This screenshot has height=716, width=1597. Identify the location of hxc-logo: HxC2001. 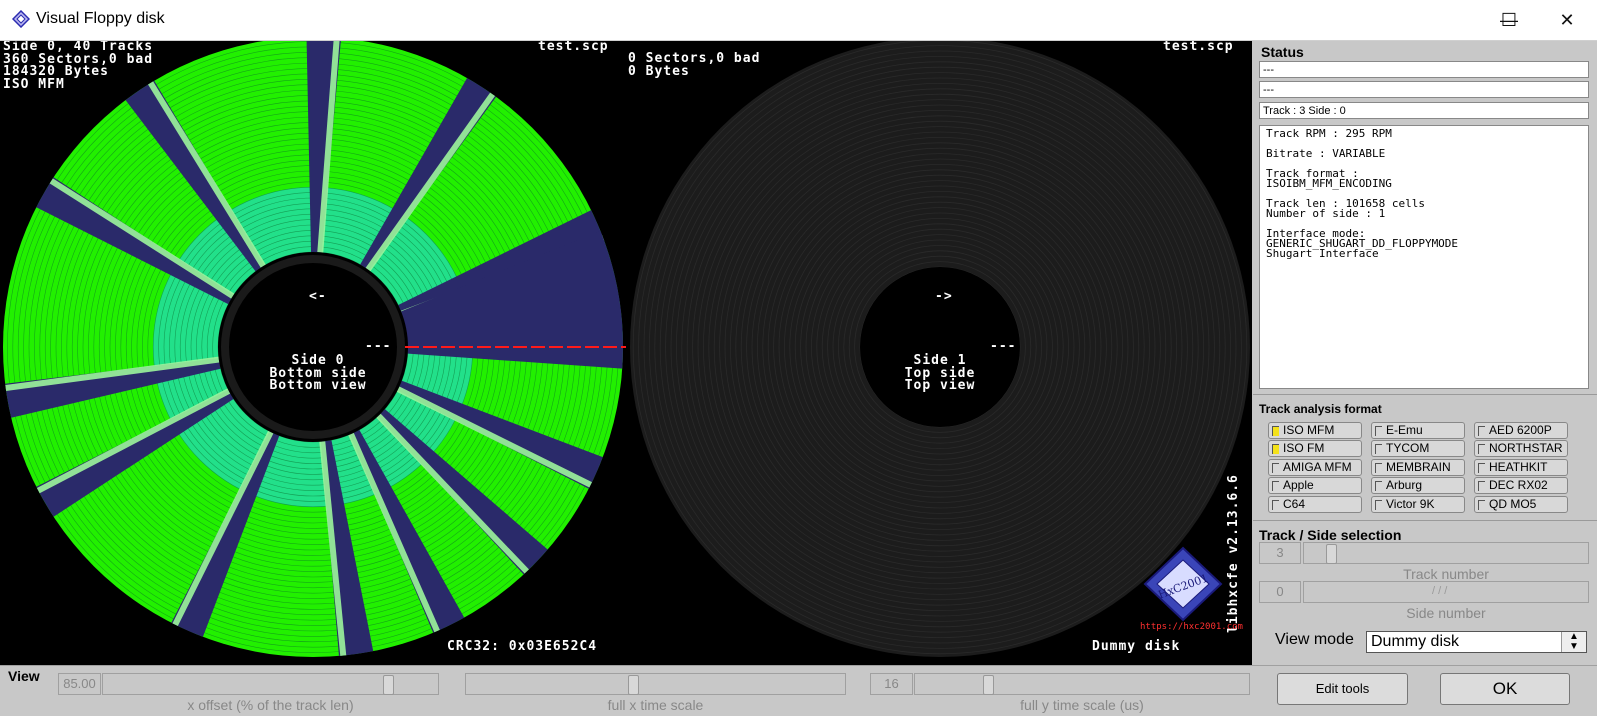
(1183, 584).